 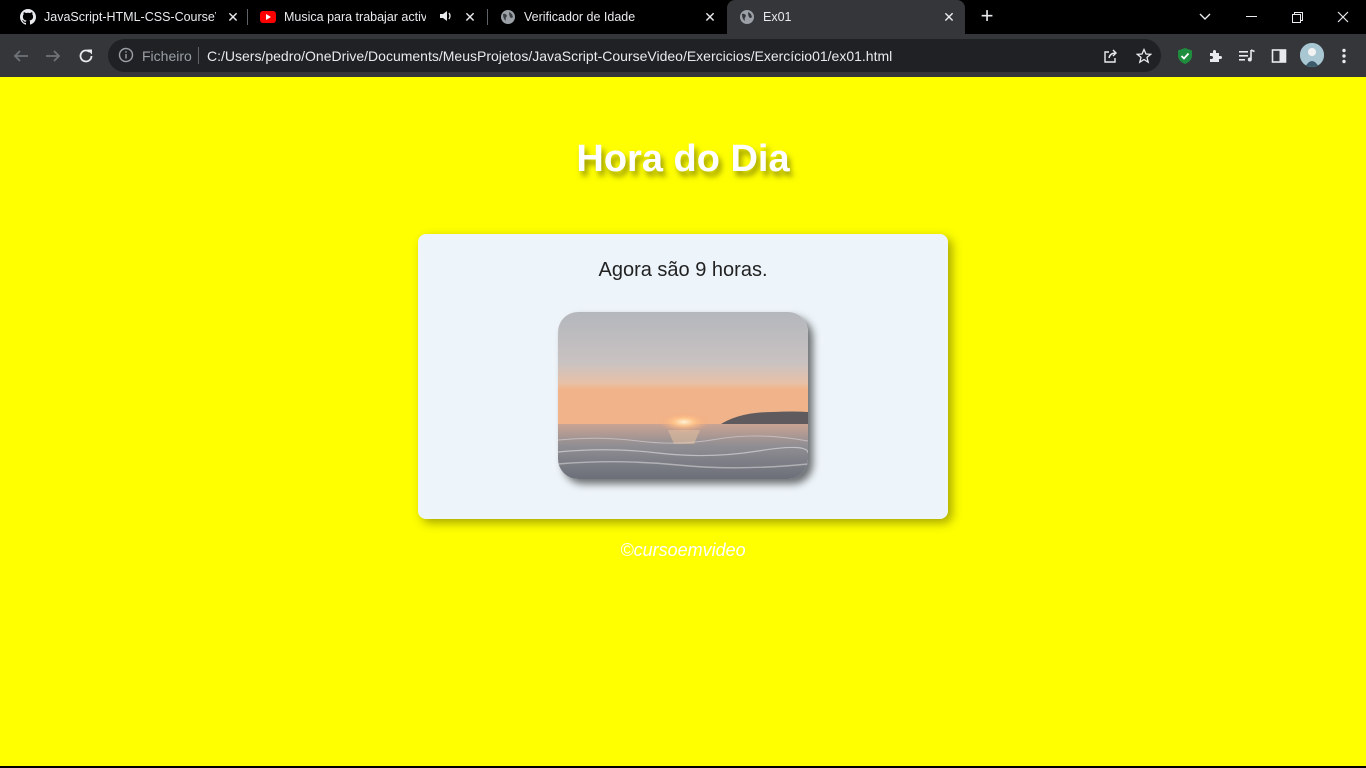 I want to click on back-button, so click(x=21, y=56).